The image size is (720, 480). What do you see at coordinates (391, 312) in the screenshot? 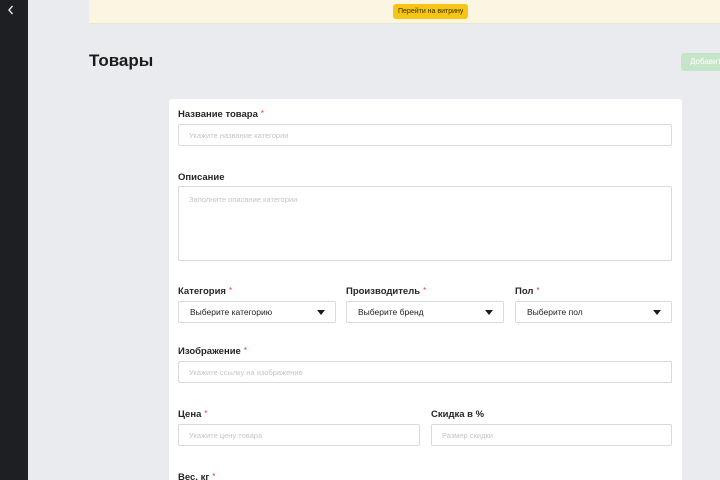
I see `brand-select-value: Выберите бренд` at bounding box center [391, 312].